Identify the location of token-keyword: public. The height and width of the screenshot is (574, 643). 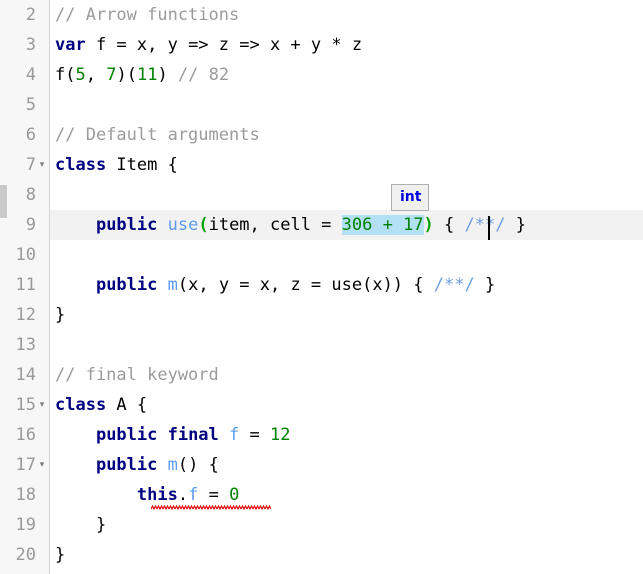
(126, 225).